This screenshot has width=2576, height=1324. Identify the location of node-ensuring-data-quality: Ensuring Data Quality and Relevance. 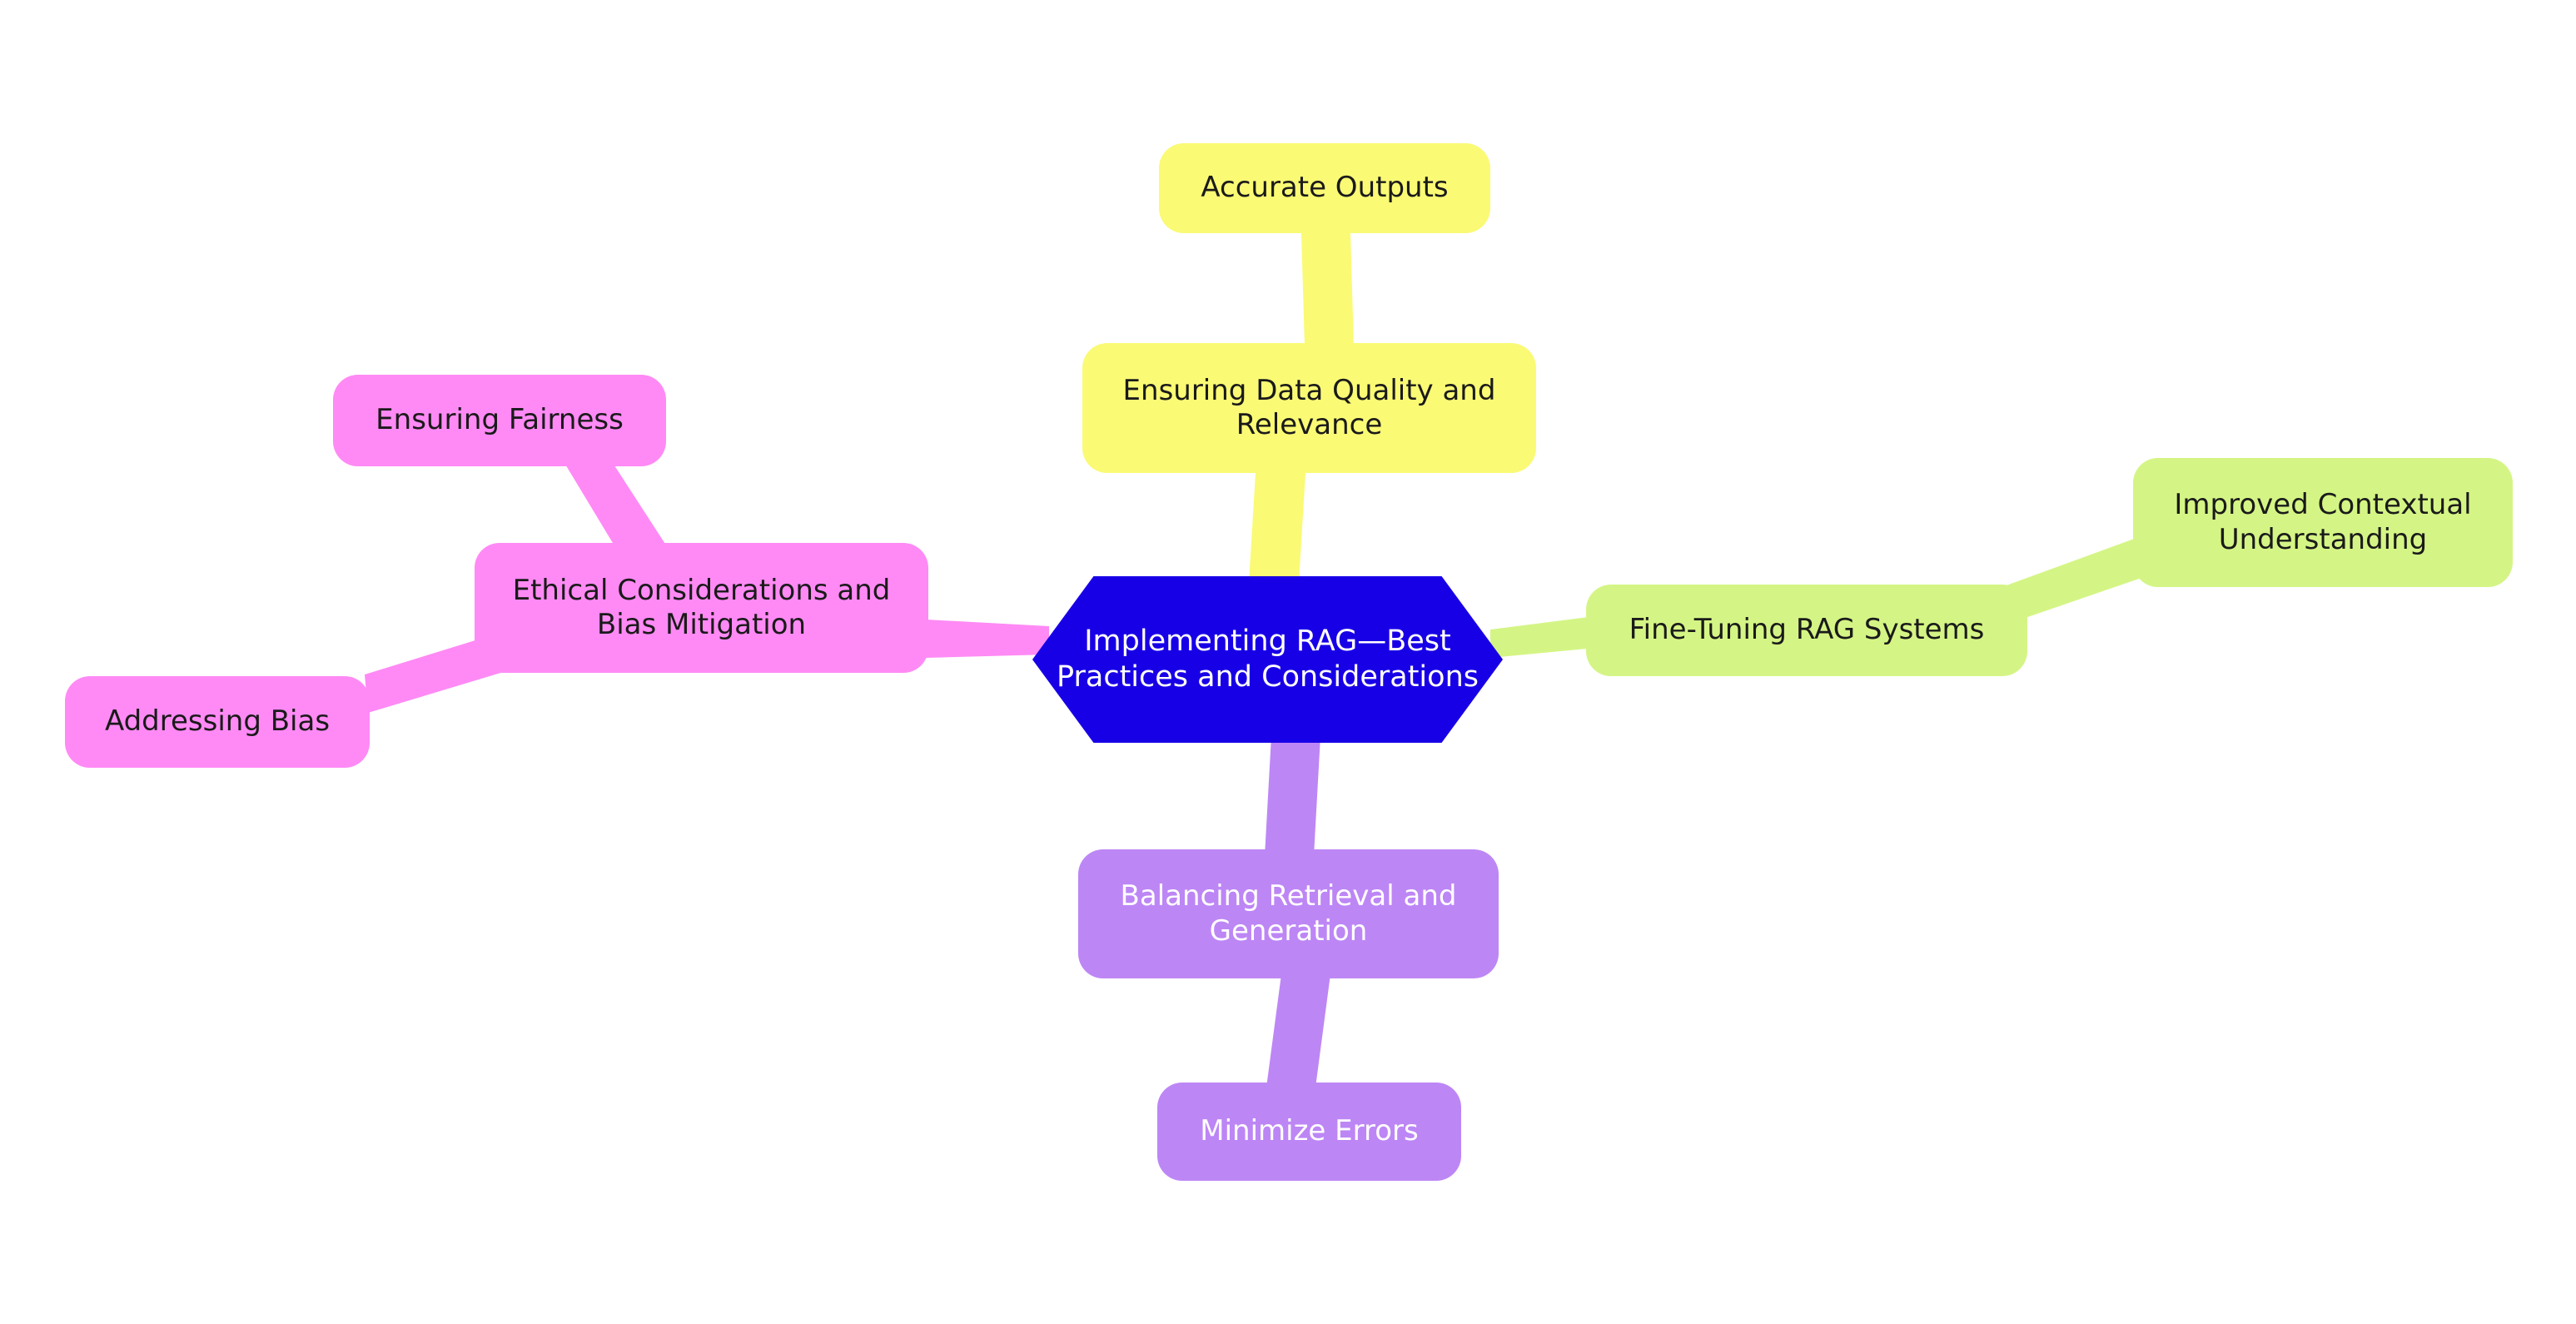
(1309, 408).